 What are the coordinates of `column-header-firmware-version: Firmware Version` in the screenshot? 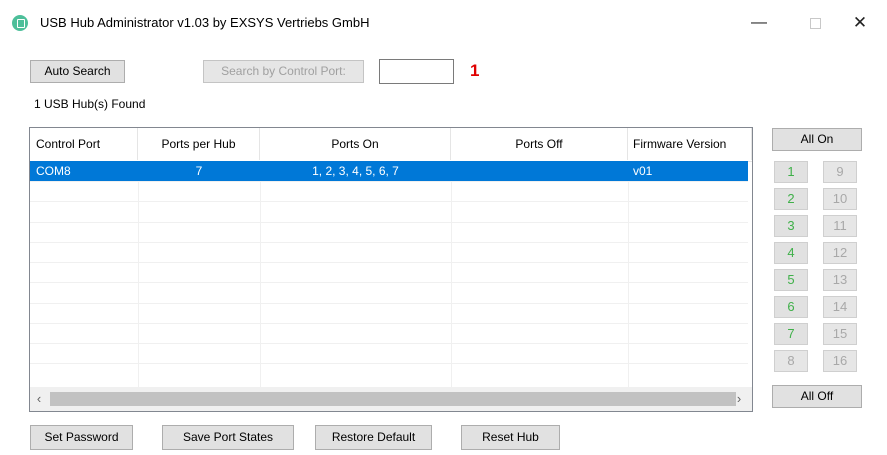 It's located at (690, 144).